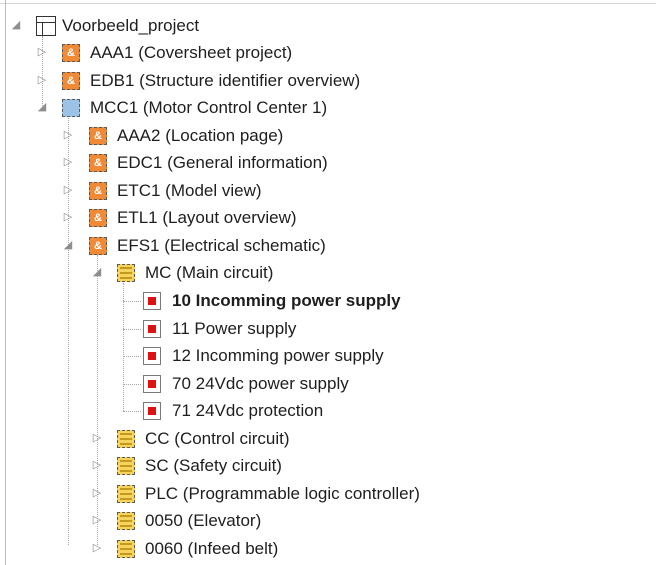  What do you see at coordinates (46, 26) in the screenshot?
I see `project-root-icon` at bounding box center [46, 26].